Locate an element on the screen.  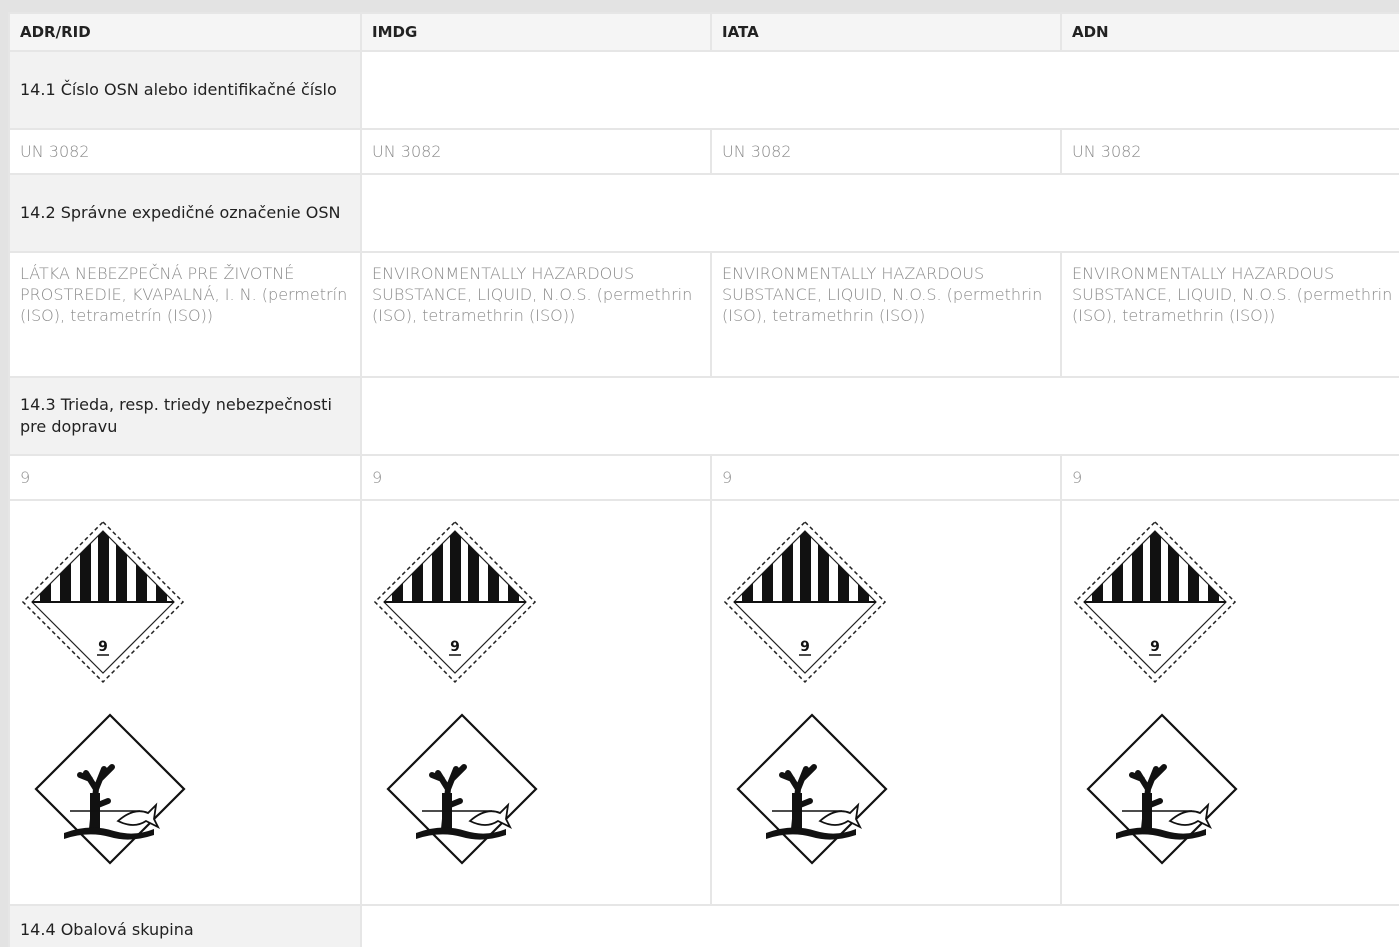
header-imdg: IMDG is located at coordinates (536, 32).